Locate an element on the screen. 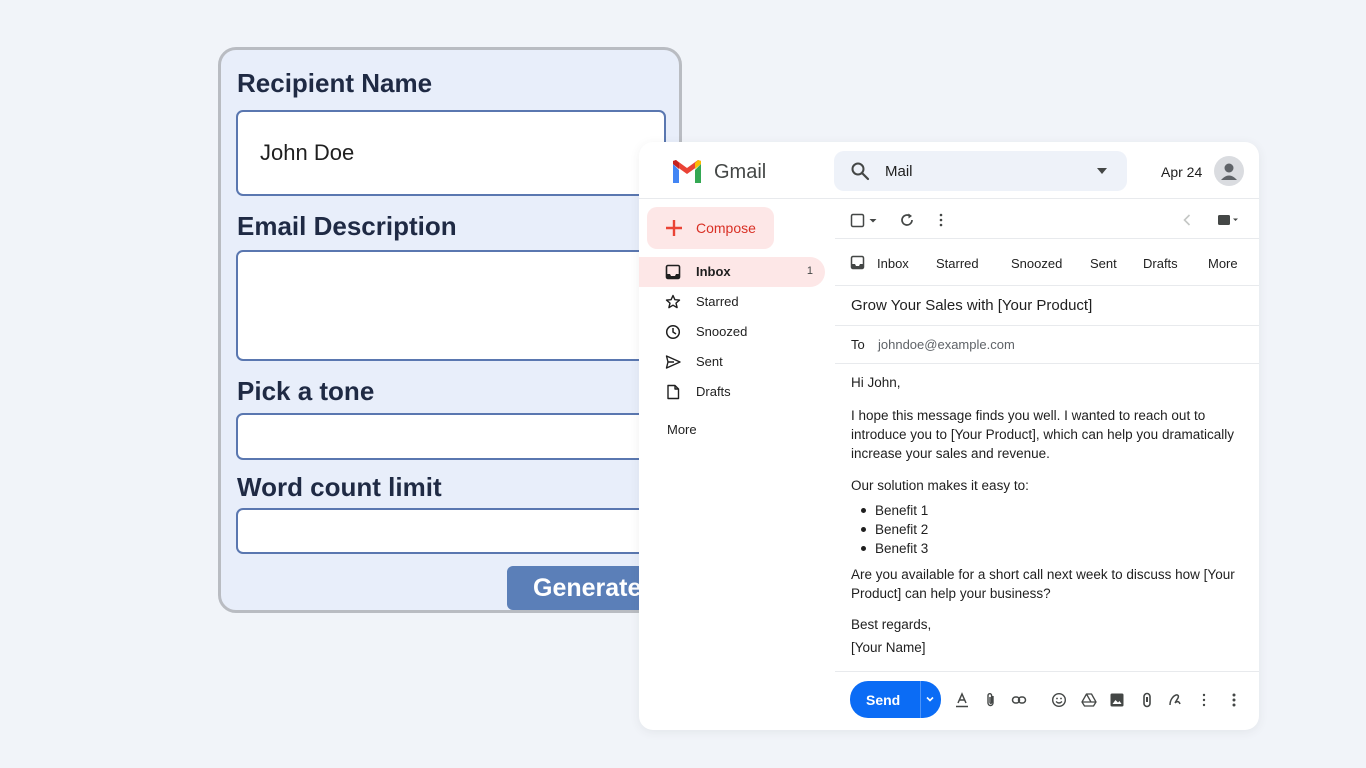 This screenshot has width=1366, height=768. link-icon is located at coordinates (1019, 700).